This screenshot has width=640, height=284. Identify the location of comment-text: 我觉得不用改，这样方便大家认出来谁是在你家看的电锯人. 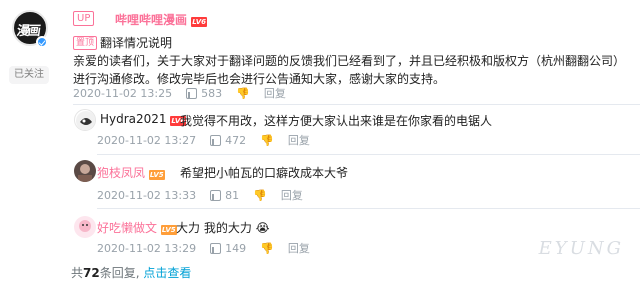
(336, 121).